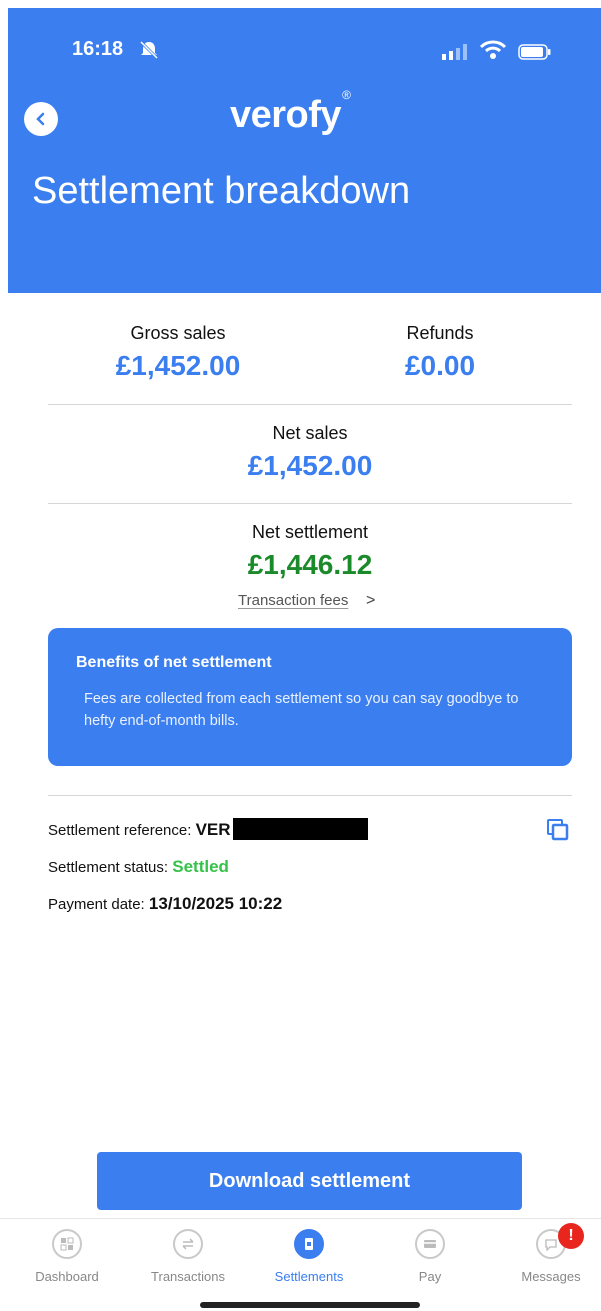 Image resolution: width=601 pixels, height=1311 pixels. What do you see at coordinates (221, 191) in the screenshot?
I see `page-title: Settlement breakdown` at bounding box center [221, 191].